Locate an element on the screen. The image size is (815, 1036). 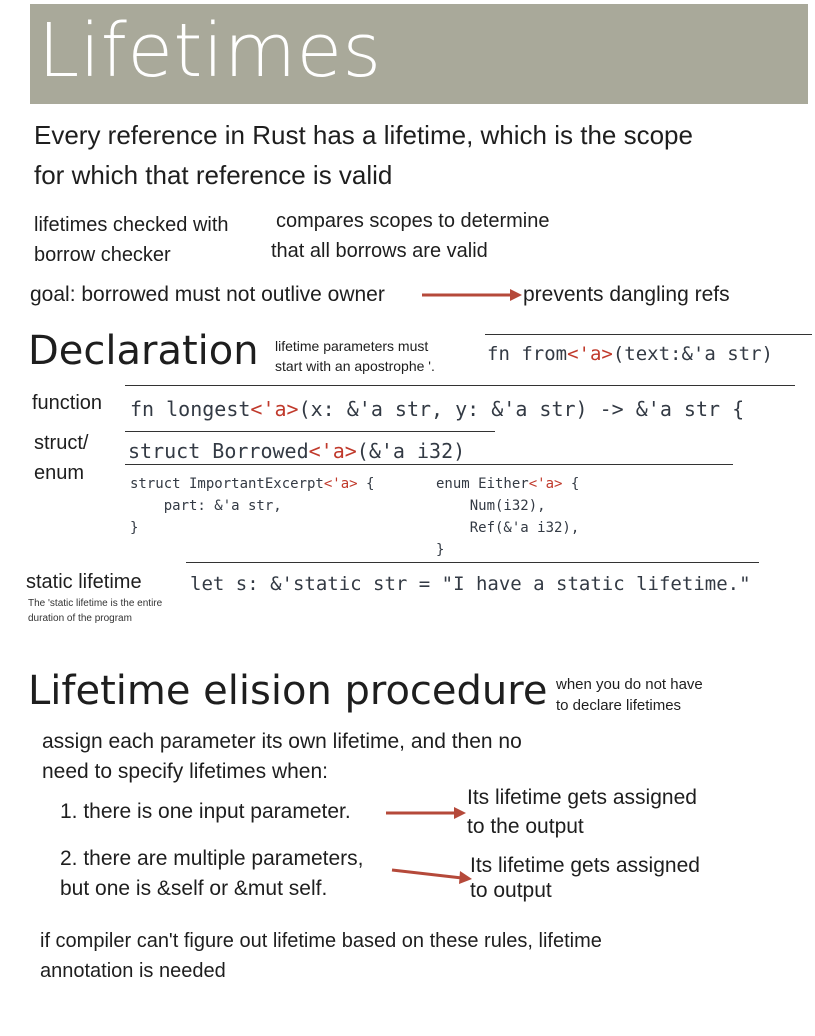
elision-intro-line-2: need to specify lifetimes when: is located at coordinates (185, 771).